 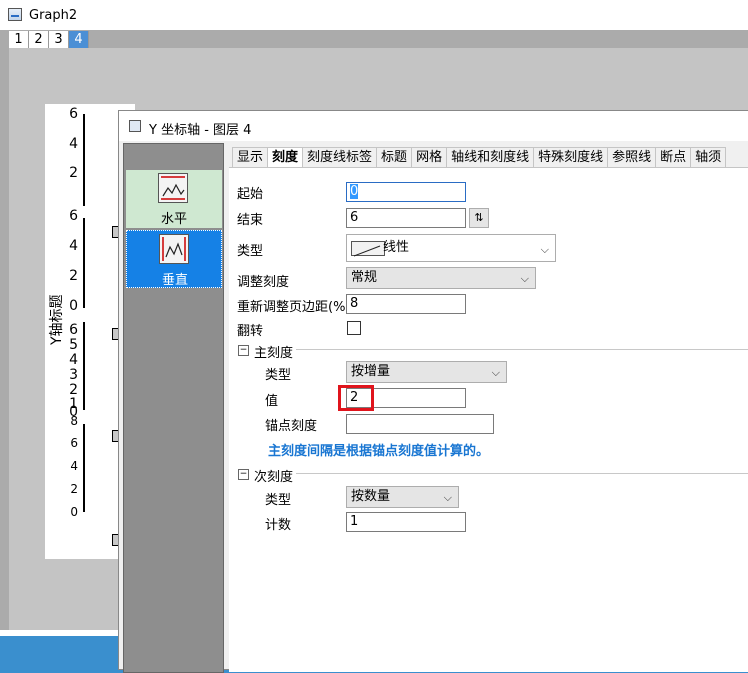 I want to click on minor-count-label: 计数, so click(x=278, y=525).